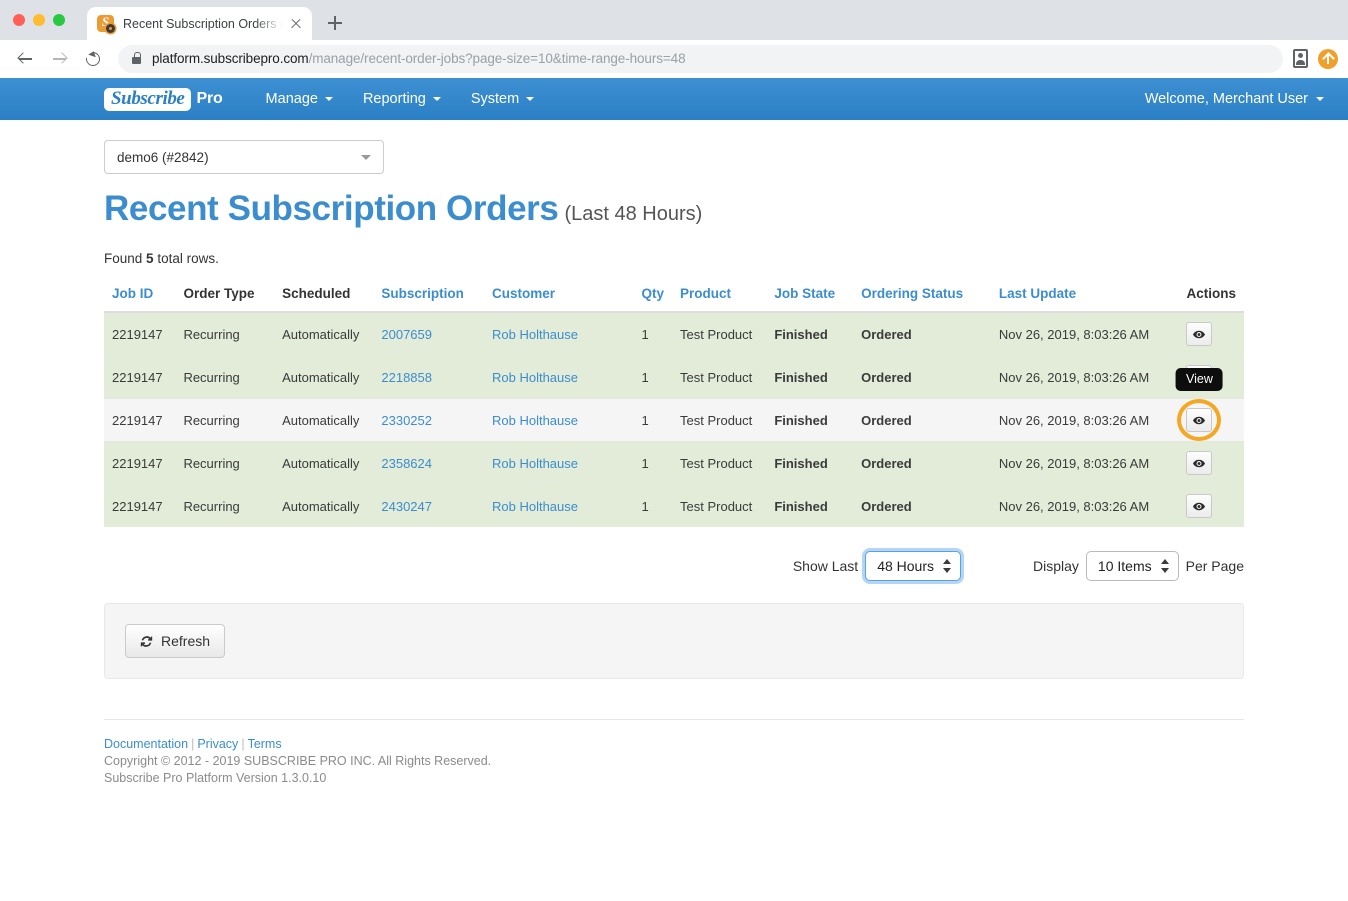  What do you see at coordinates (913, 566) in the screenshot?
I see `show-last-select: 48 Hours` at bounding box center [913, 566].